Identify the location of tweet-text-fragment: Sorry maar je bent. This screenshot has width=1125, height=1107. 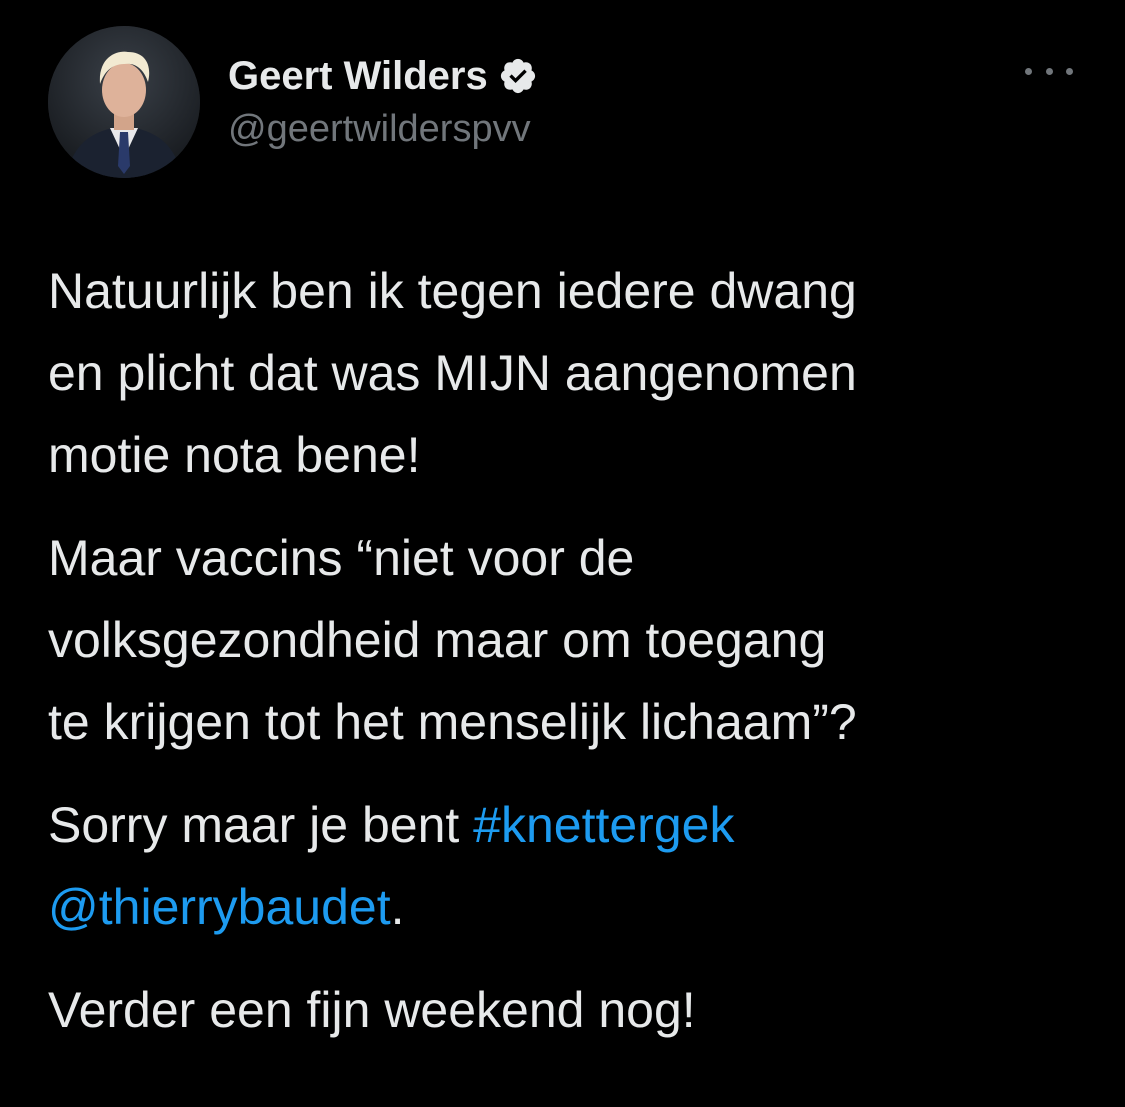
(261, 825).